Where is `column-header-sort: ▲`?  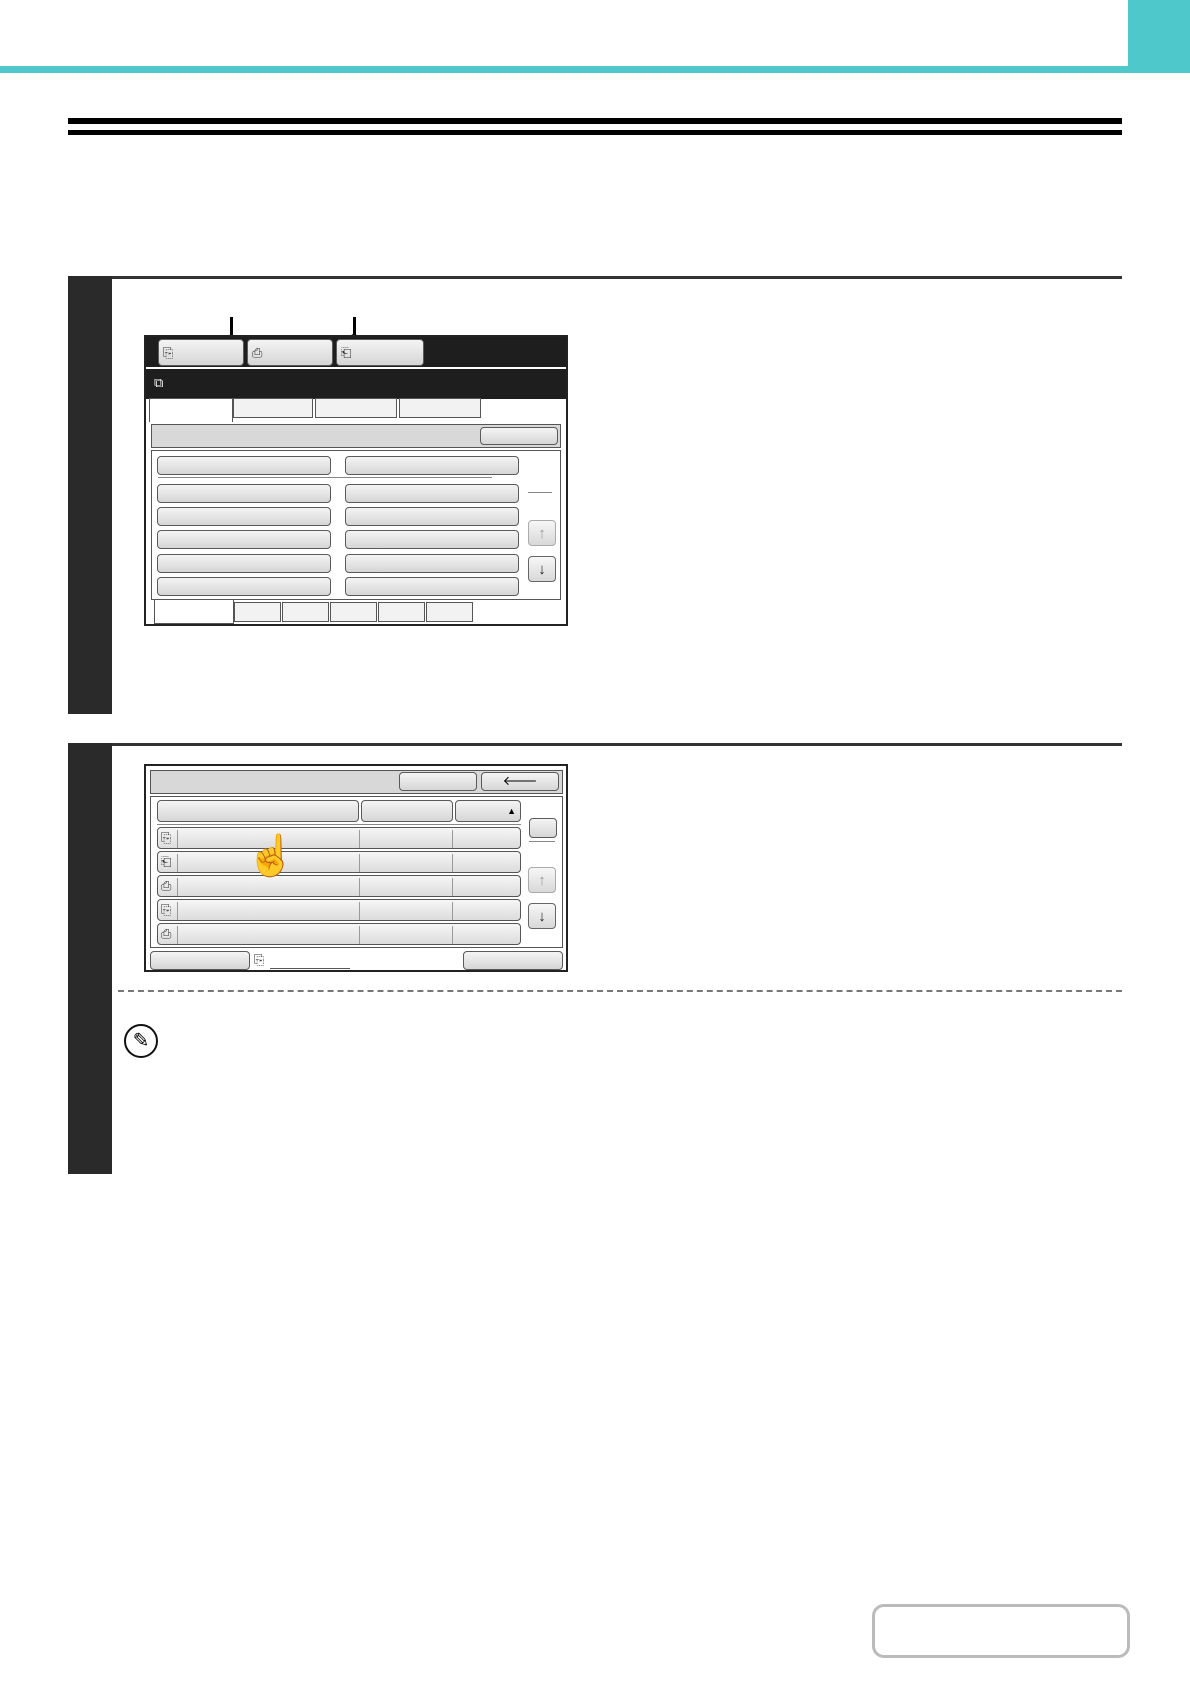
column-header-sort: ▲ is located at coordinates (488, 811).